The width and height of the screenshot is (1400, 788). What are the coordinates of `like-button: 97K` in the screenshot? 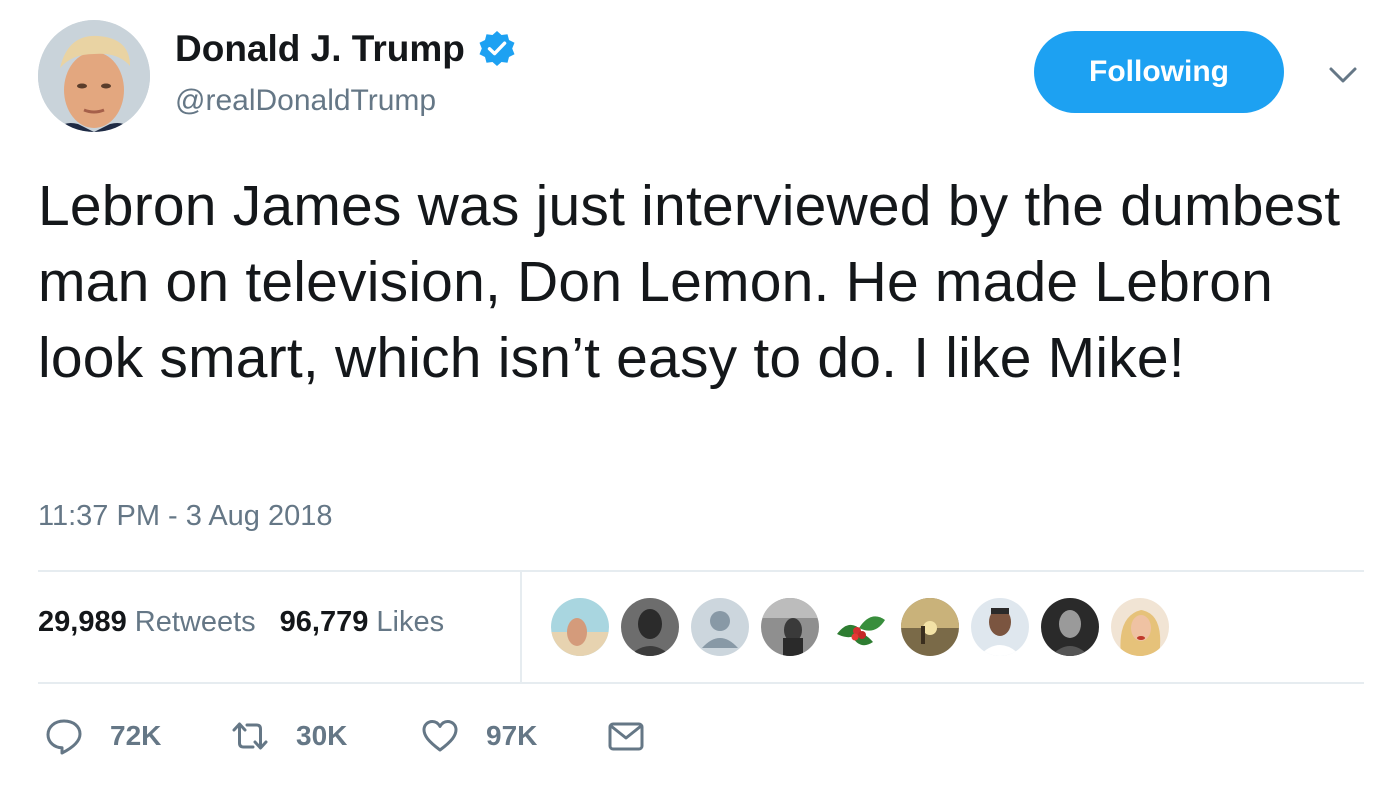 It's located at (513, 736).